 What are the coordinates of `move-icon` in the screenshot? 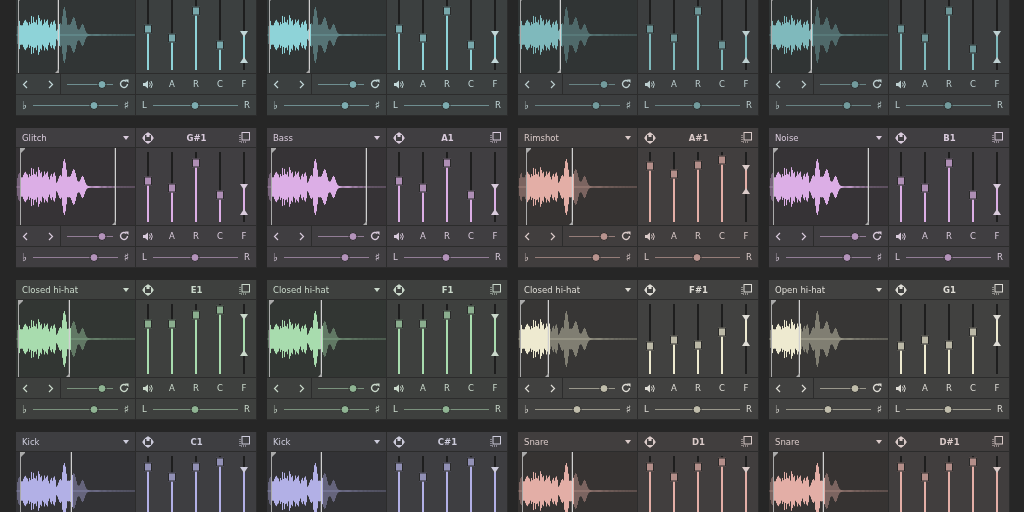 It's located at (650, 441).